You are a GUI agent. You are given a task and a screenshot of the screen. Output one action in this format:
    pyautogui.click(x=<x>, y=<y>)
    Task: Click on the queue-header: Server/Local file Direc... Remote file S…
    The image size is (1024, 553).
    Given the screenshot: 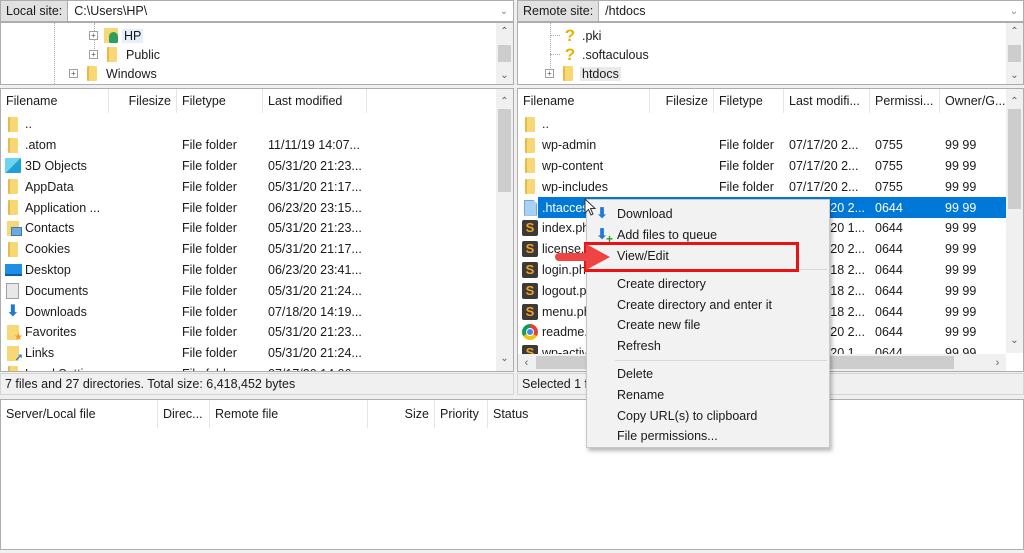 What is the action you would take?
    pyautogui.click(x=512, y=414)
    